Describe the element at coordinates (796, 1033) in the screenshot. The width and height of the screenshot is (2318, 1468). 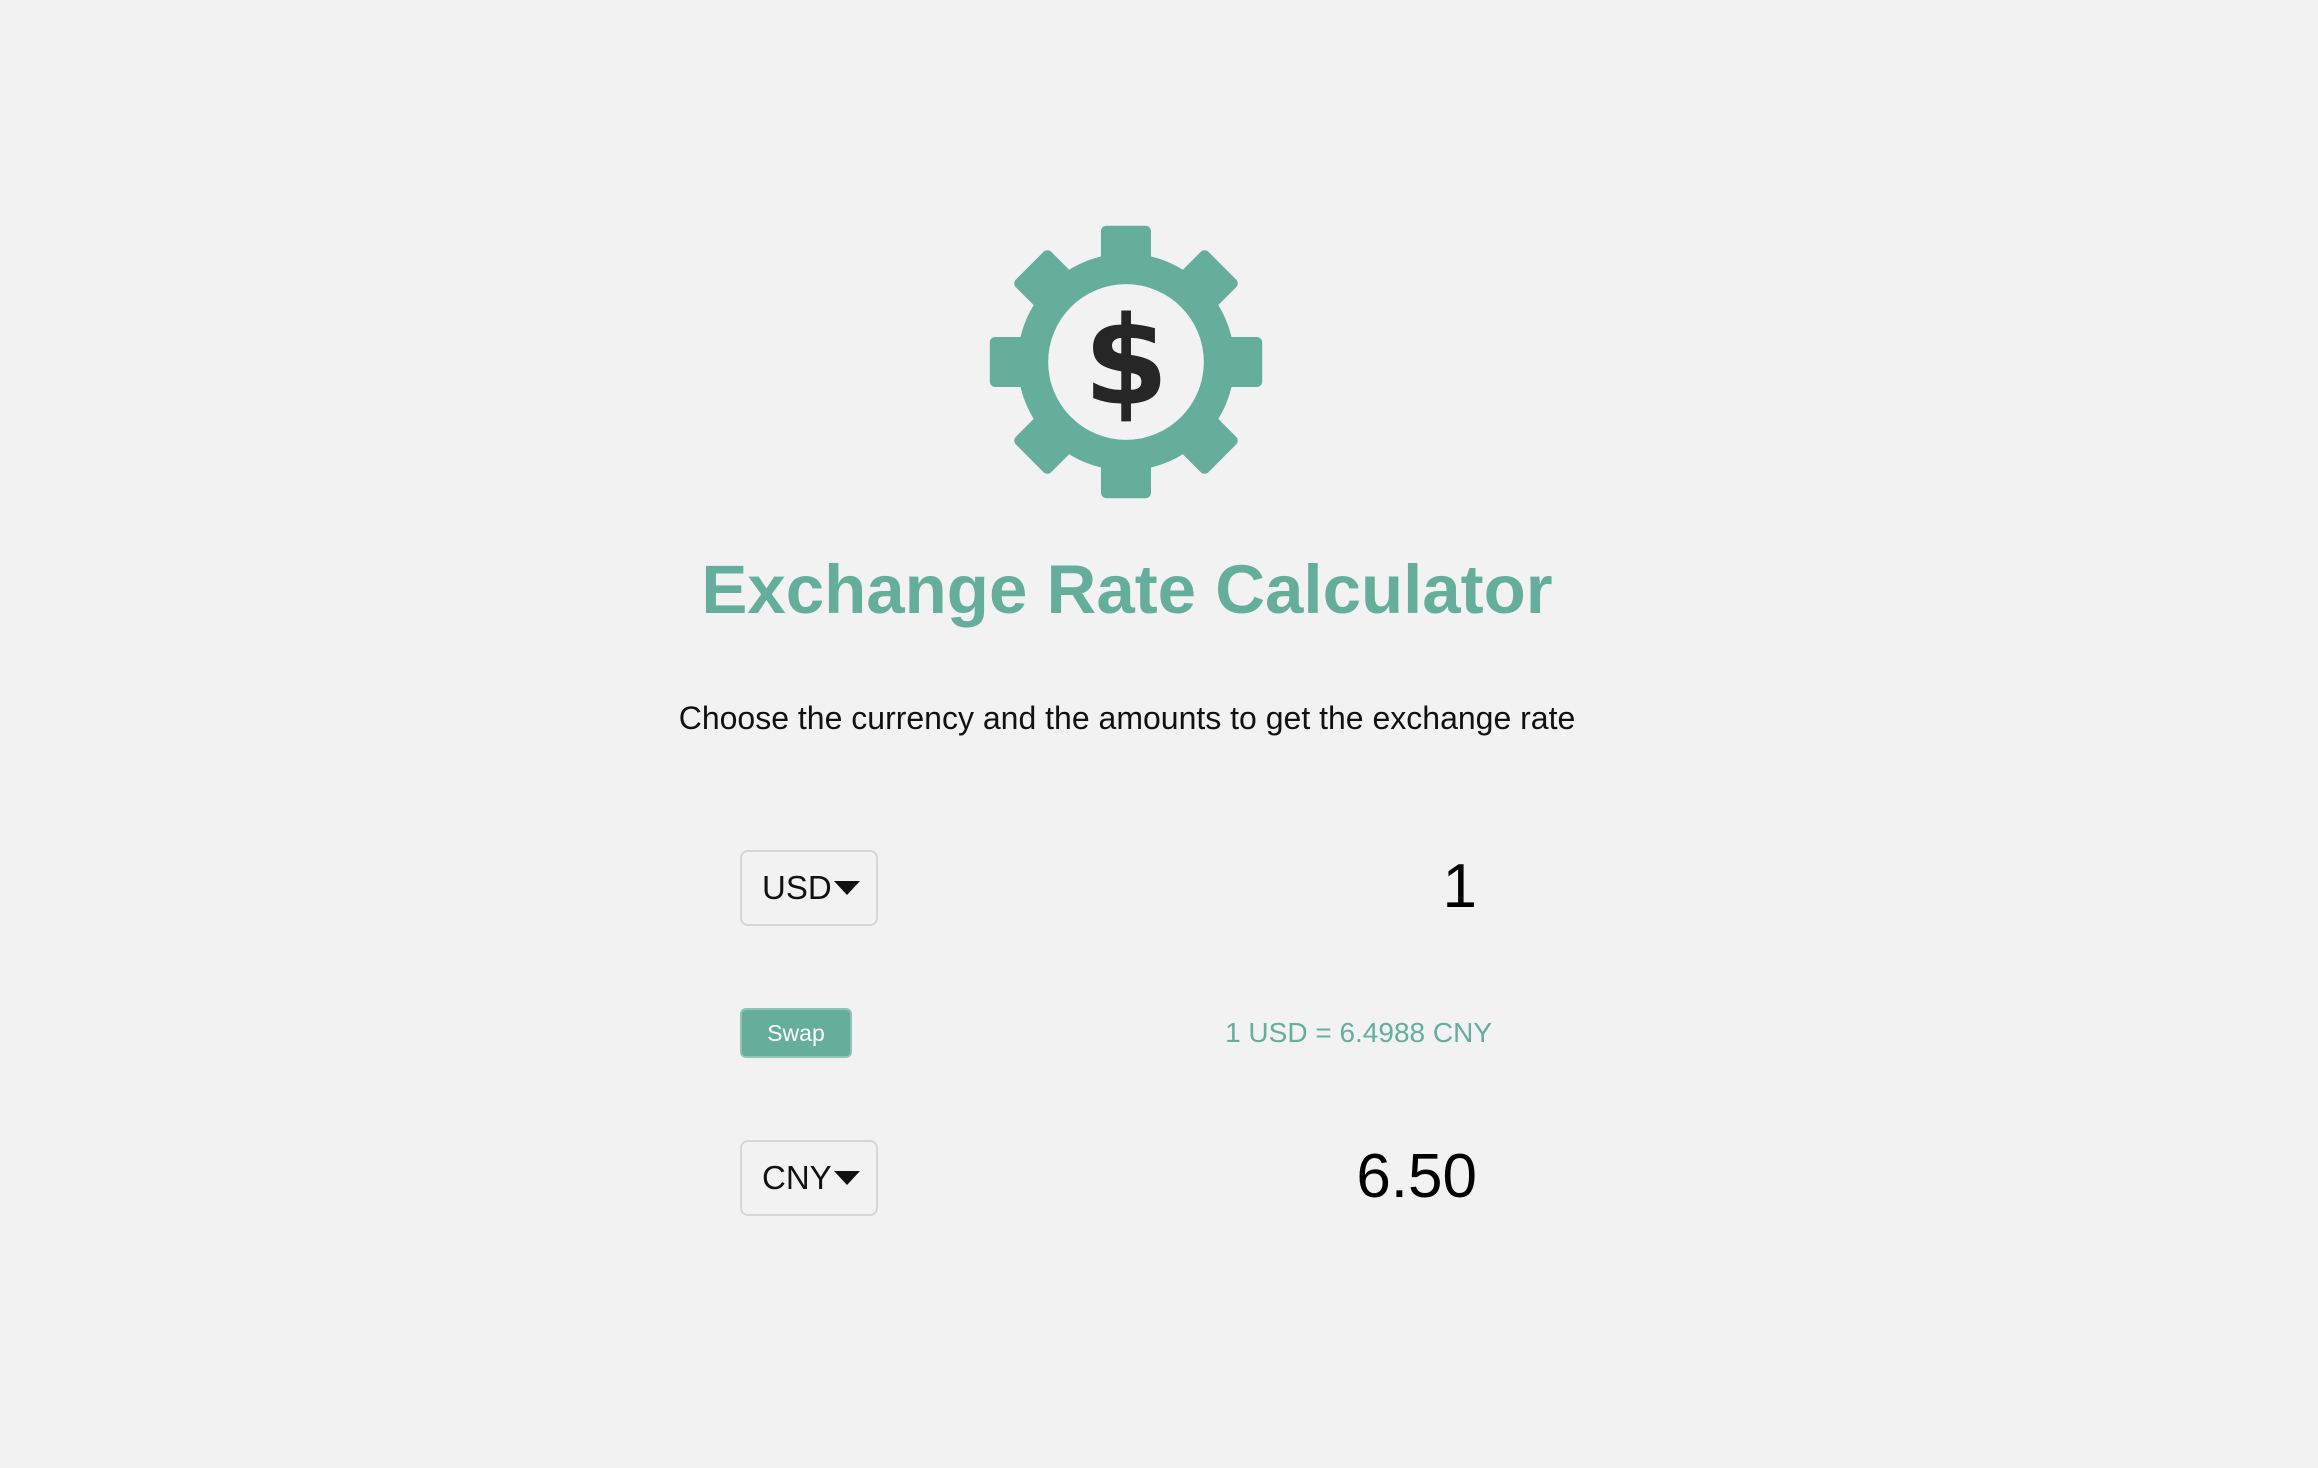
I see `swap-button: Swap` at that location.